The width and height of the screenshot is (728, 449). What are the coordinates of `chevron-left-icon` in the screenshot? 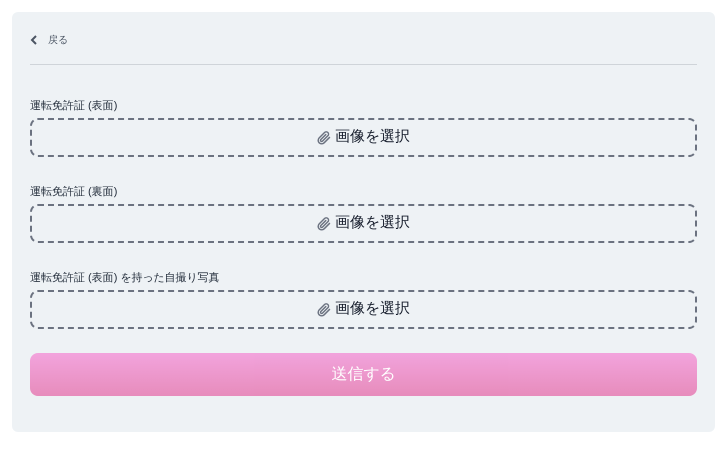 It's located at (34, 40).